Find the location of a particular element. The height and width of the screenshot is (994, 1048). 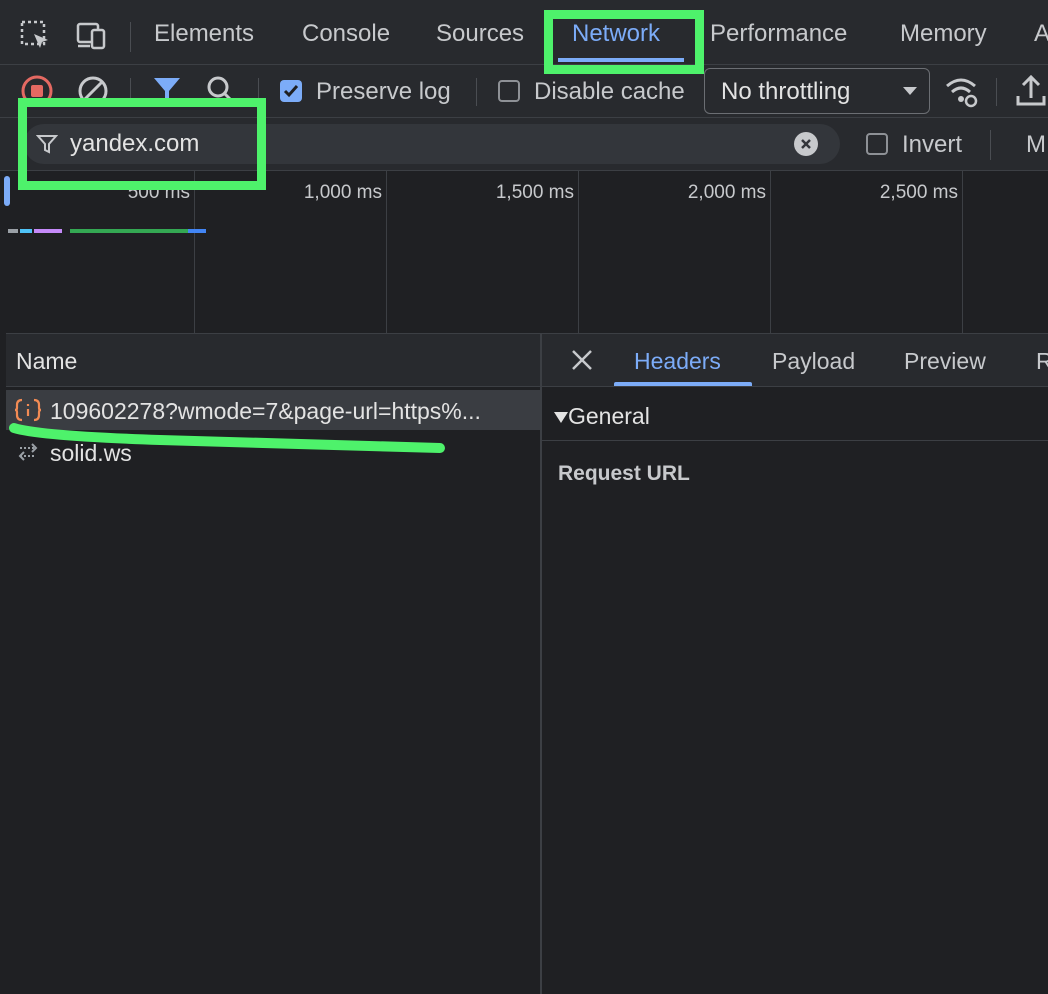

more-filters-truncated: M is located at coordinates (1036, 145).